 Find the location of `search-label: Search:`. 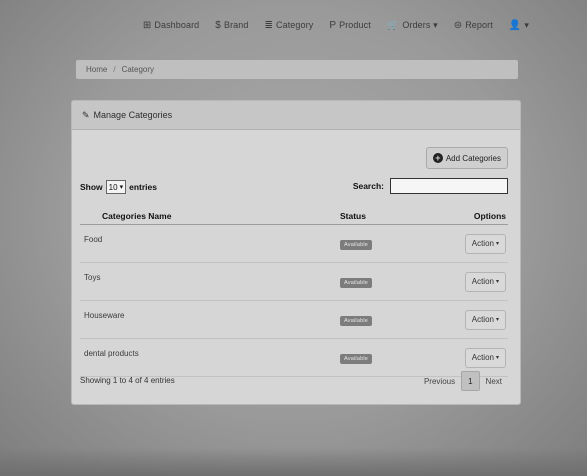

search-label: Search: is located at coordinates (368, 186).